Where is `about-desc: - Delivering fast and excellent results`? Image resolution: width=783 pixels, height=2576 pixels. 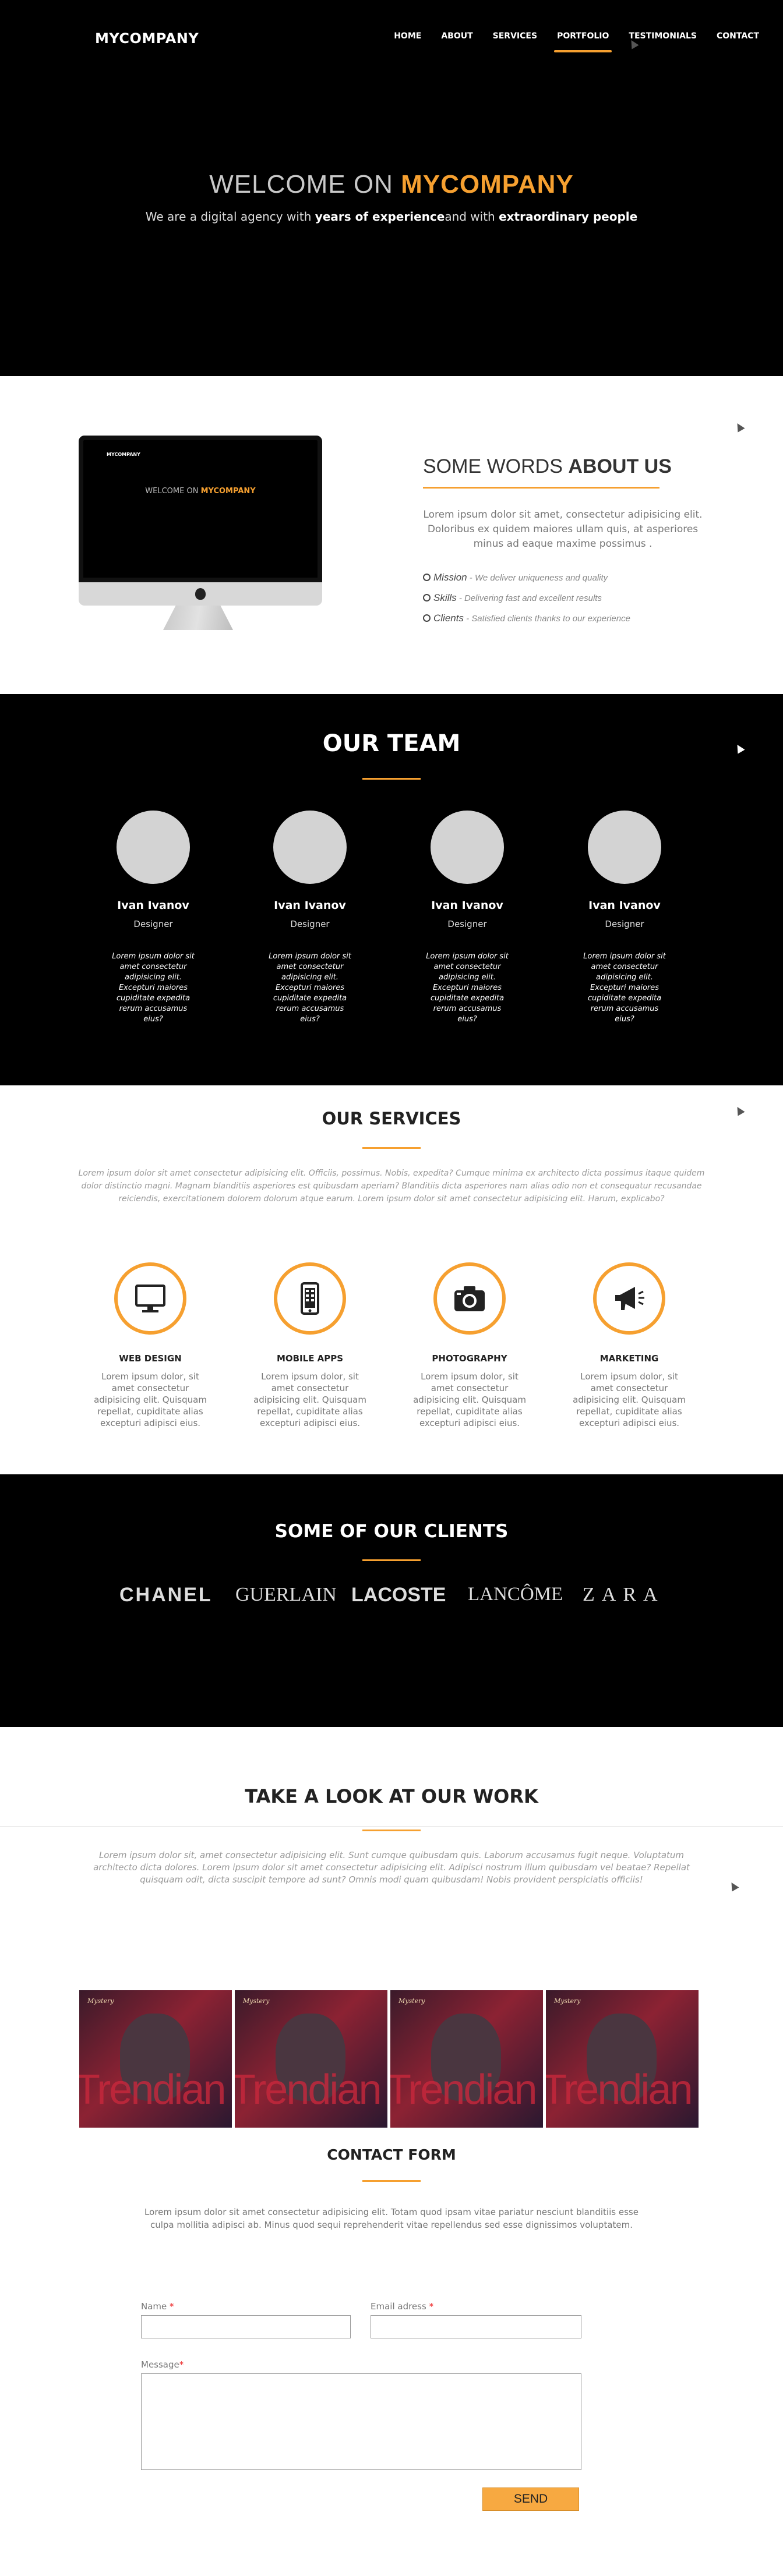
about-desc: - Delivering fast and excellent results is located at coordinates (530, 598).